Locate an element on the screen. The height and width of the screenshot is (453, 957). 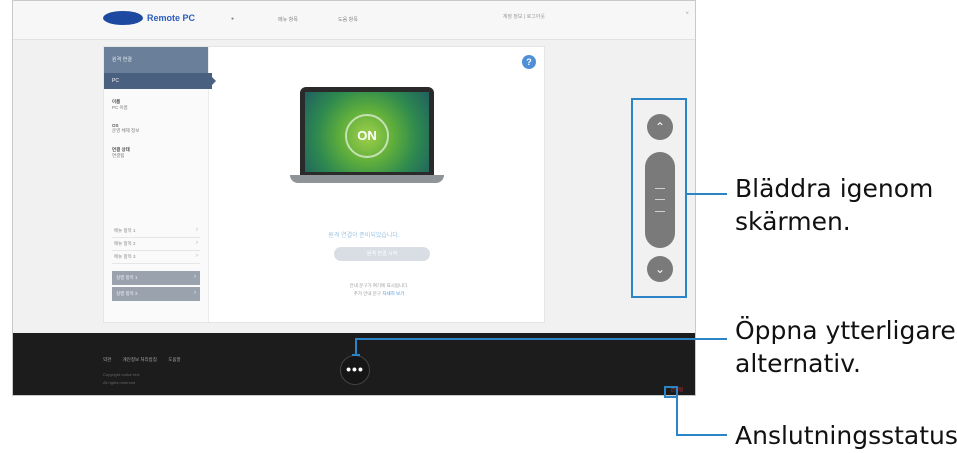
status-callout-label: Anslutningsstatus is located at coordinates (846, 435).